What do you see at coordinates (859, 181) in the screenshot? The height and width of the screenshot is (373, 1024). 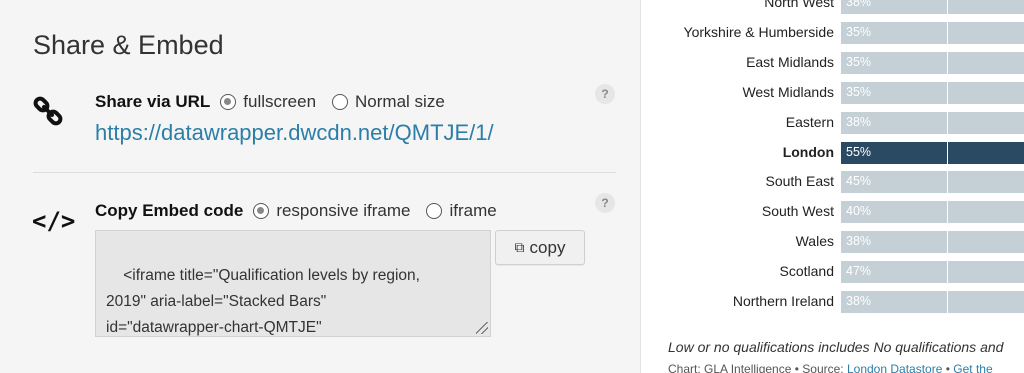 I see `chart-value-label: 45%` at bounding box center [859, 181].